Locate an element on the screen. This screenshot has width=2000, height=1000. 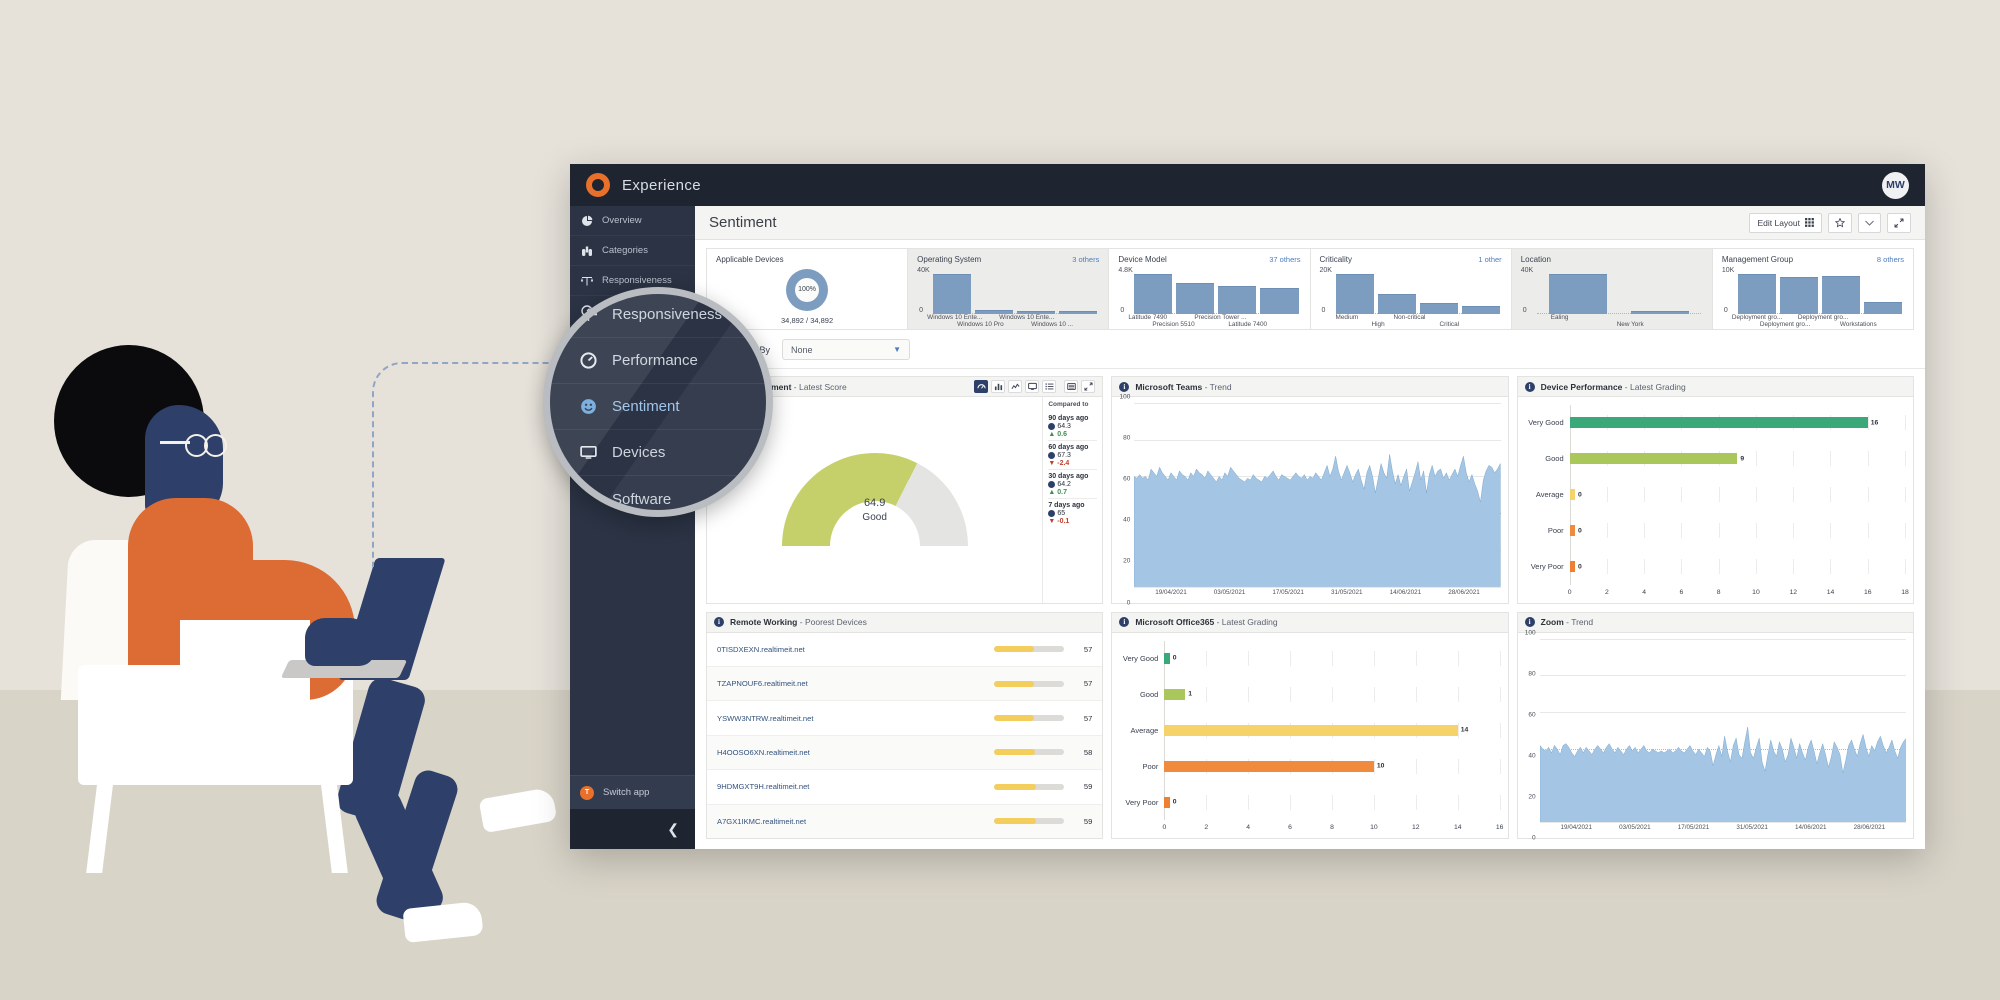
device-name: A7GX1IKMC.realtimeit.net is located at coordinates (851, 821).